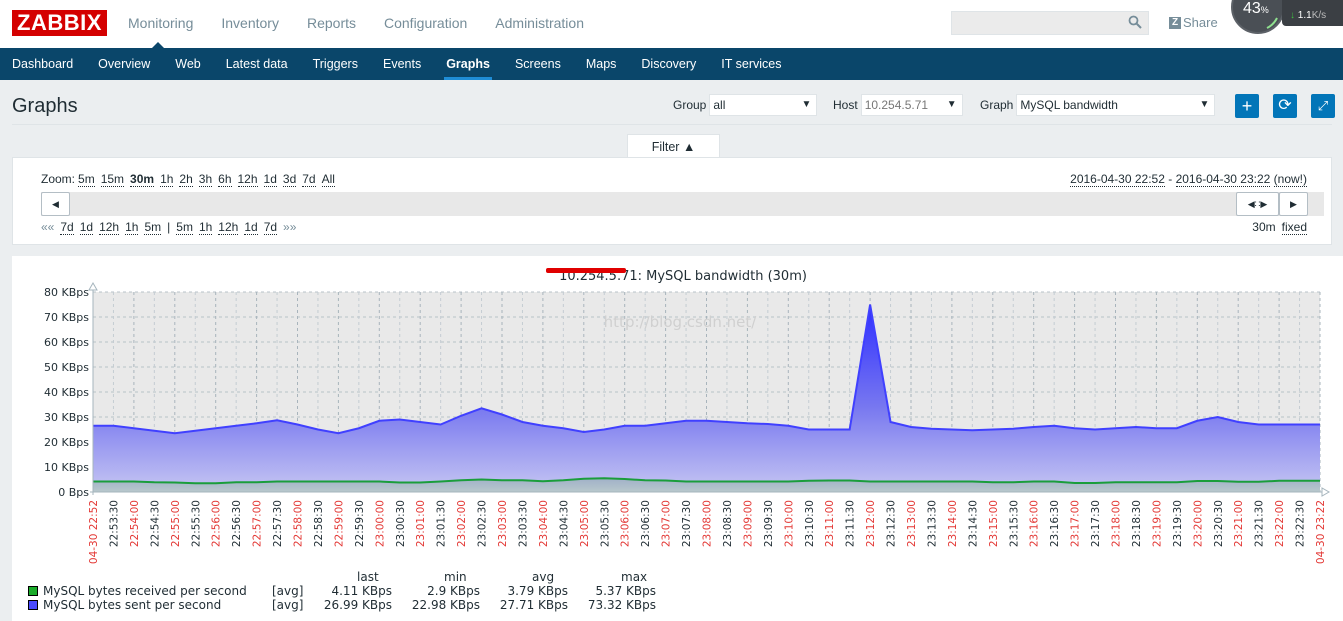 The width and height of the screenshot is (1343, 621). What do you see at coordinates (830, 523) in the screenshot?
I see `x-tick-label: 23:11:00` at bounding box center [830, 523].